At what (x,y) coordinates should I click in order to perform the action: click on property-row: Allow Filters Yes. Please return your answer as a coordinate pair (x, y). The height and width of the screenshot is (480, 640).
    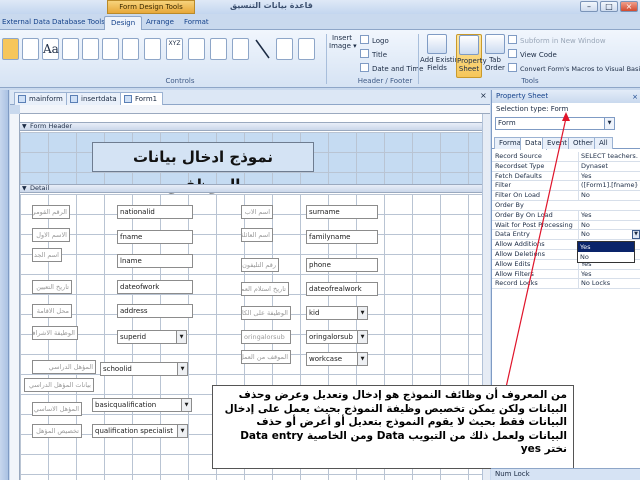
    Looking at the image, I should click on (566, 274).